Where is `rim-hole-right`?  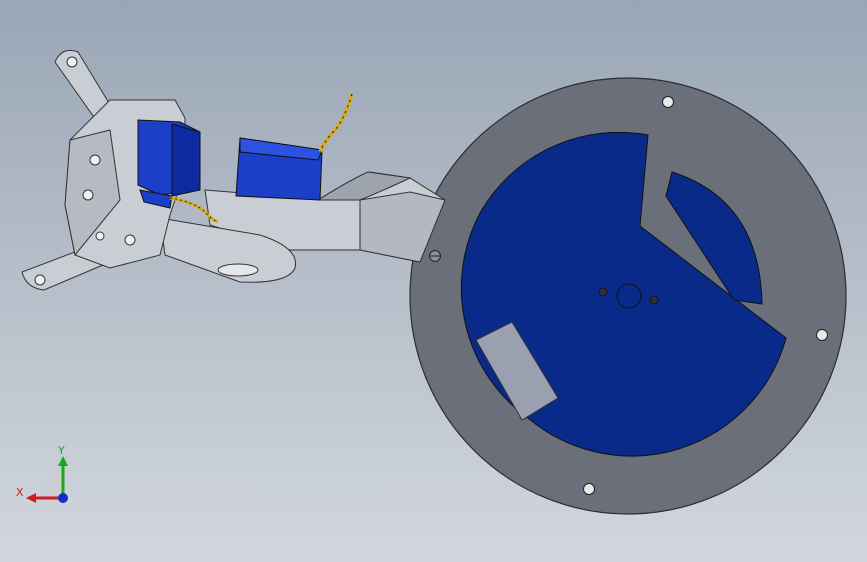 rim-hole-right is located at coordinates (822, 335).